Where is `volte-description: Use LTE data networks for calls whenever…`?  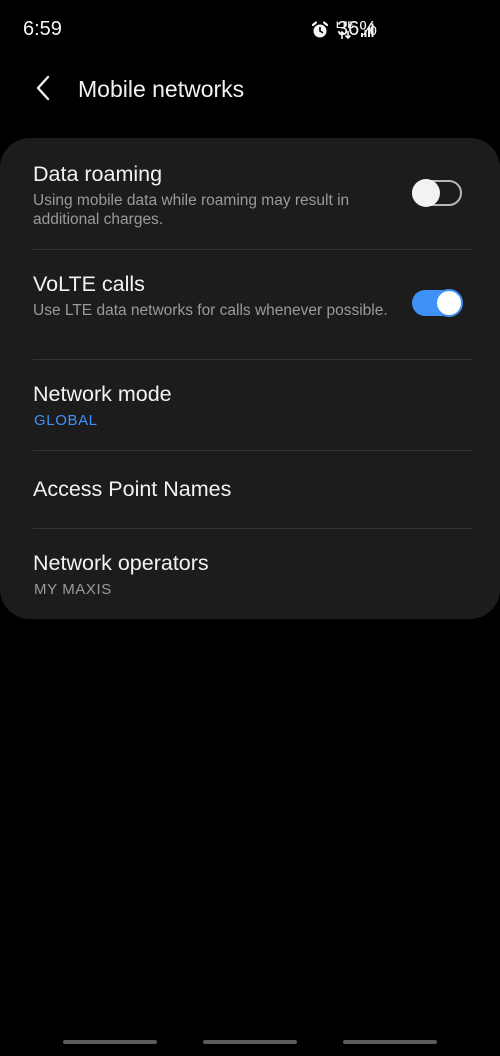
volte-description: Use LTE data networks for calls whenever… is located at coordinates (210, 310).